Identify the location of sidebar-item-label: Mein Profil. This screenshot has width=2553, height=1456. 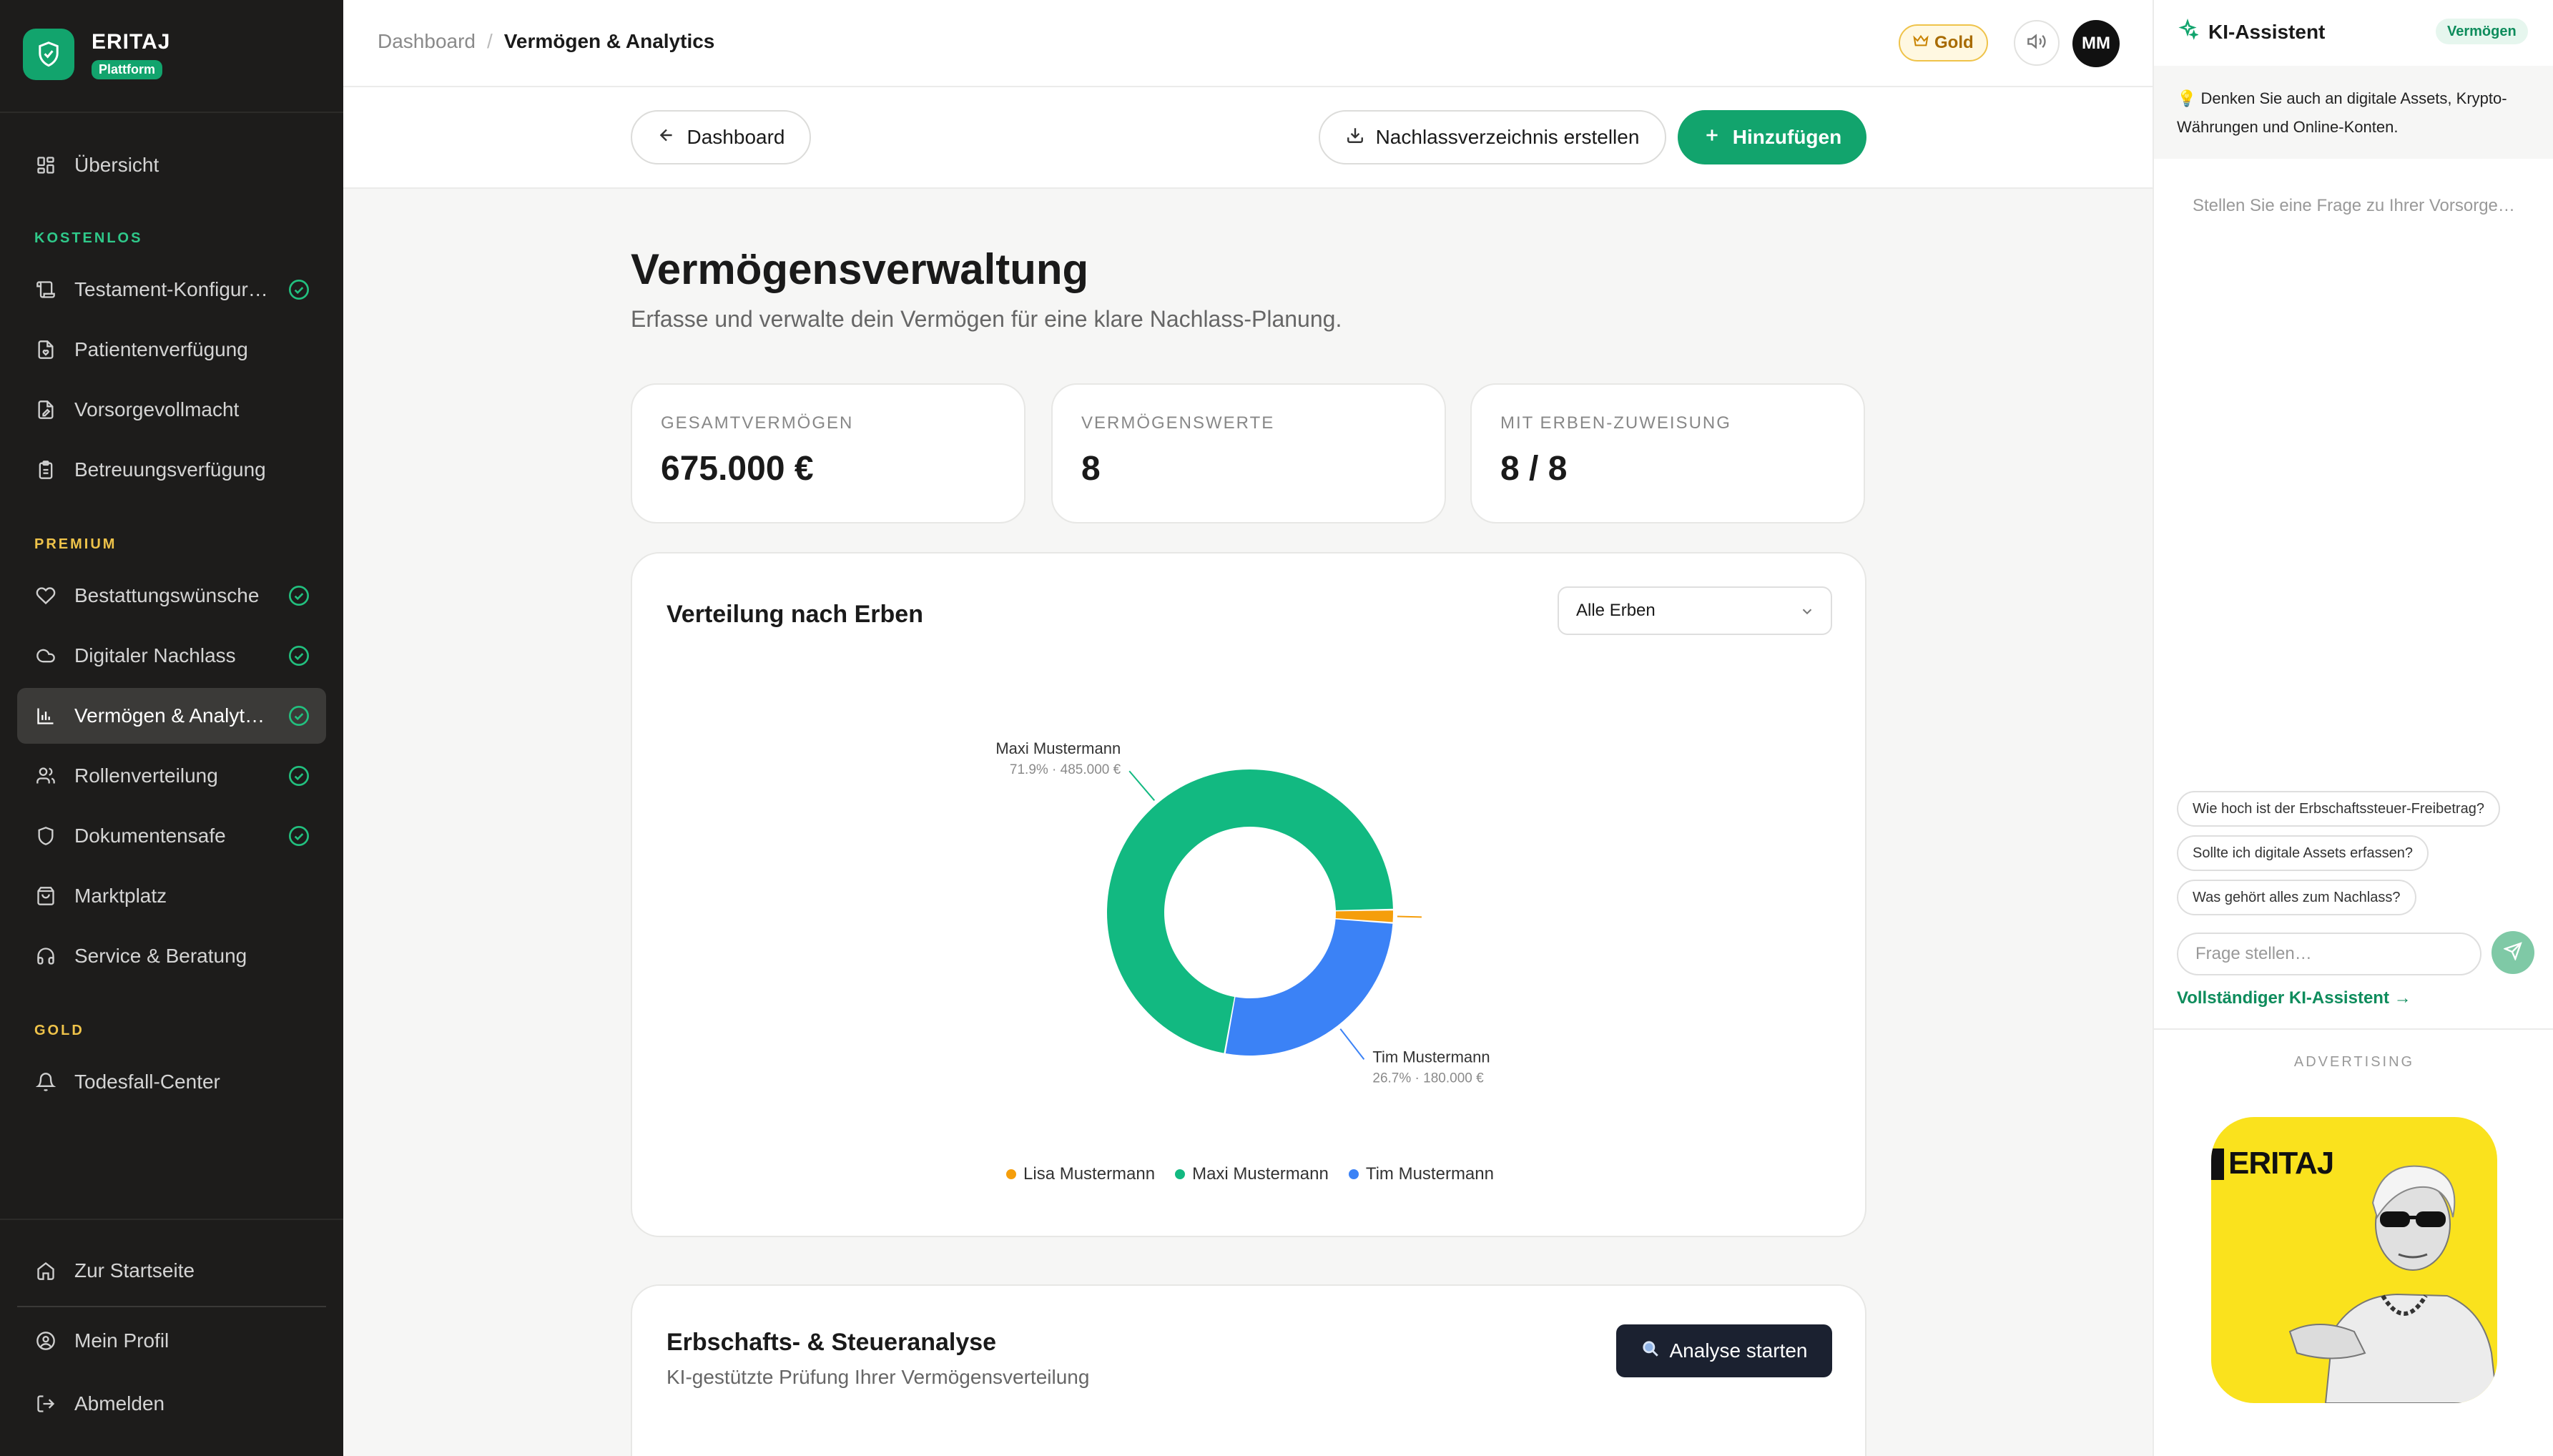
(121, 1340).